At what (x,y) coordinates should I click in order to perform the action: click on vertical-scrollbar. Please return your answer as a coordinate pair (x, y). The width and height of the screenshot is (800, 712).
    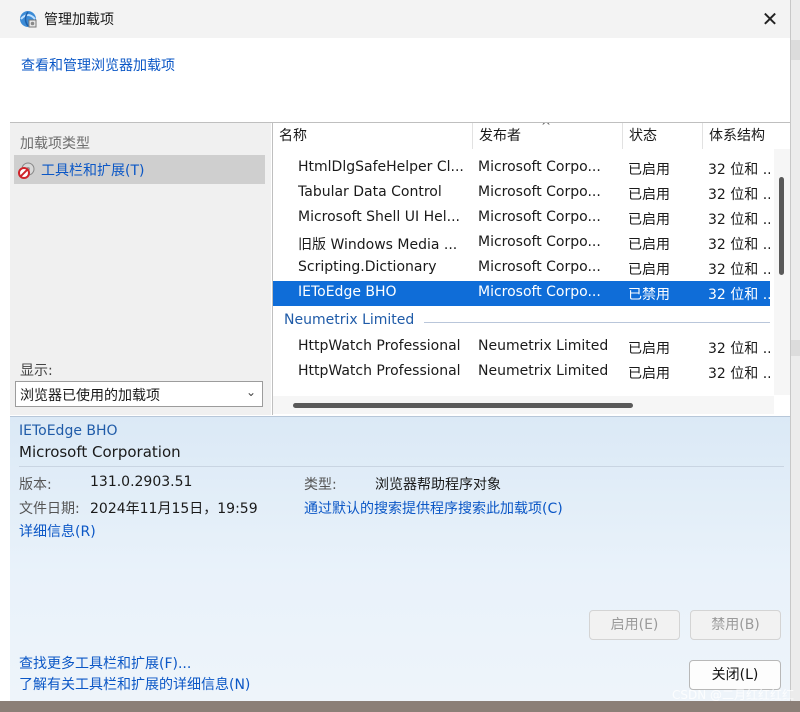
    Looking at the image, I should click on (782, 272).